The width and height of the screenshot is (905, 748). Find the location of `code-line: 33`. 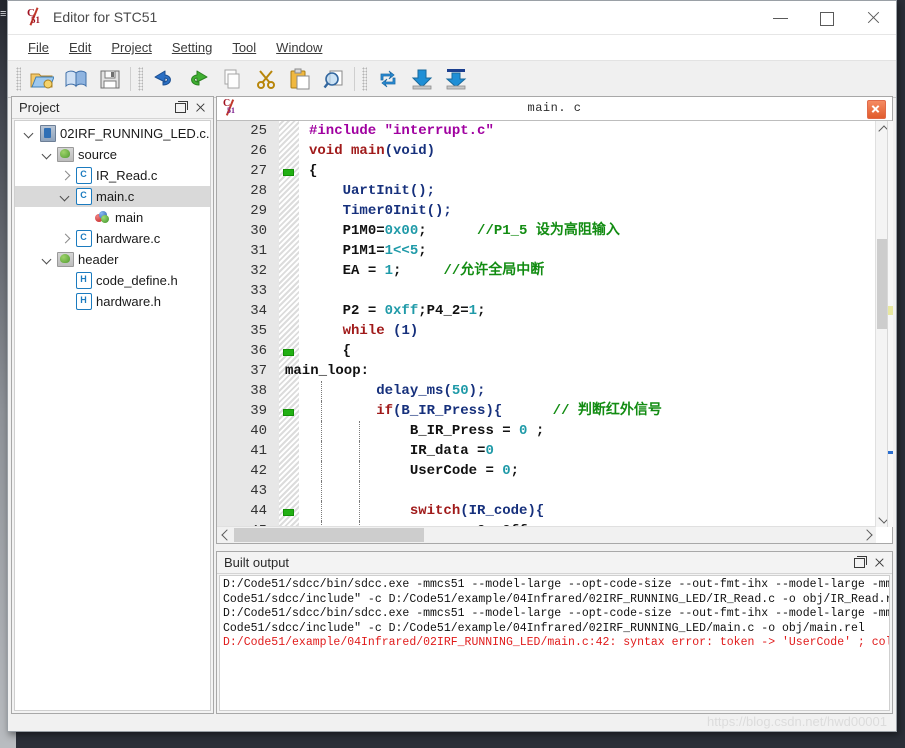

code-line: 33 is located at coordinates (546, 291).